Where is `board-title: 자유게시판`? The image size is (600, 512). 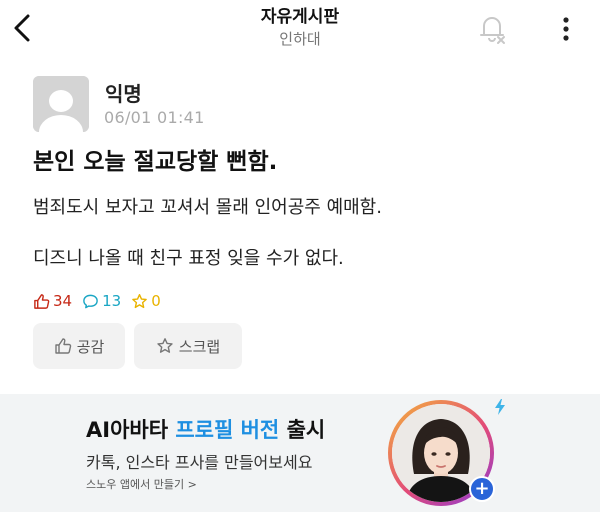
board-title: 자유게시판 is located at coordinates (300, 17).